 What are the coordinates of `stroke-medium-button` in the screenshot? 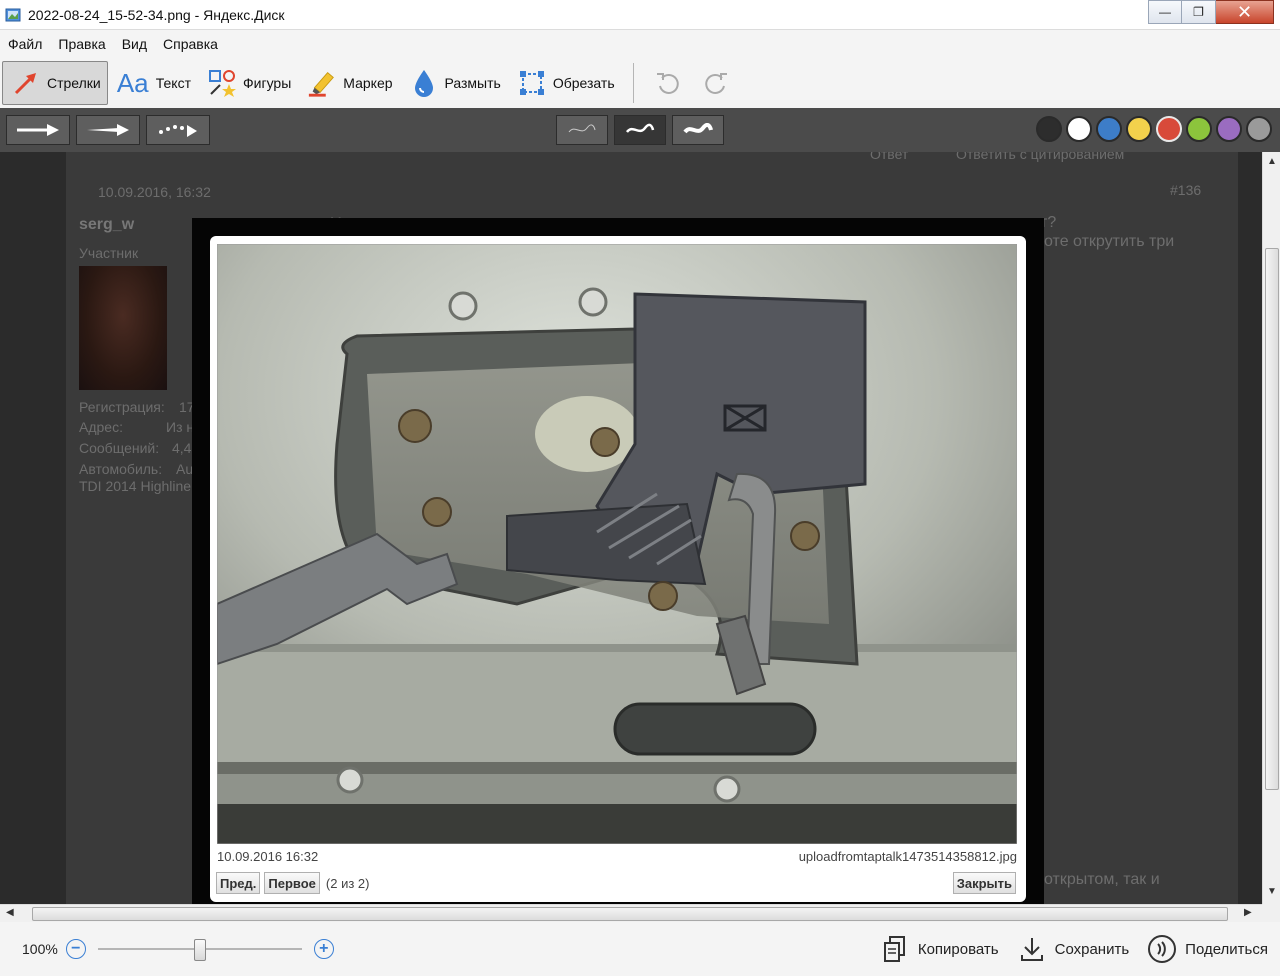 It's located at (640, 130).